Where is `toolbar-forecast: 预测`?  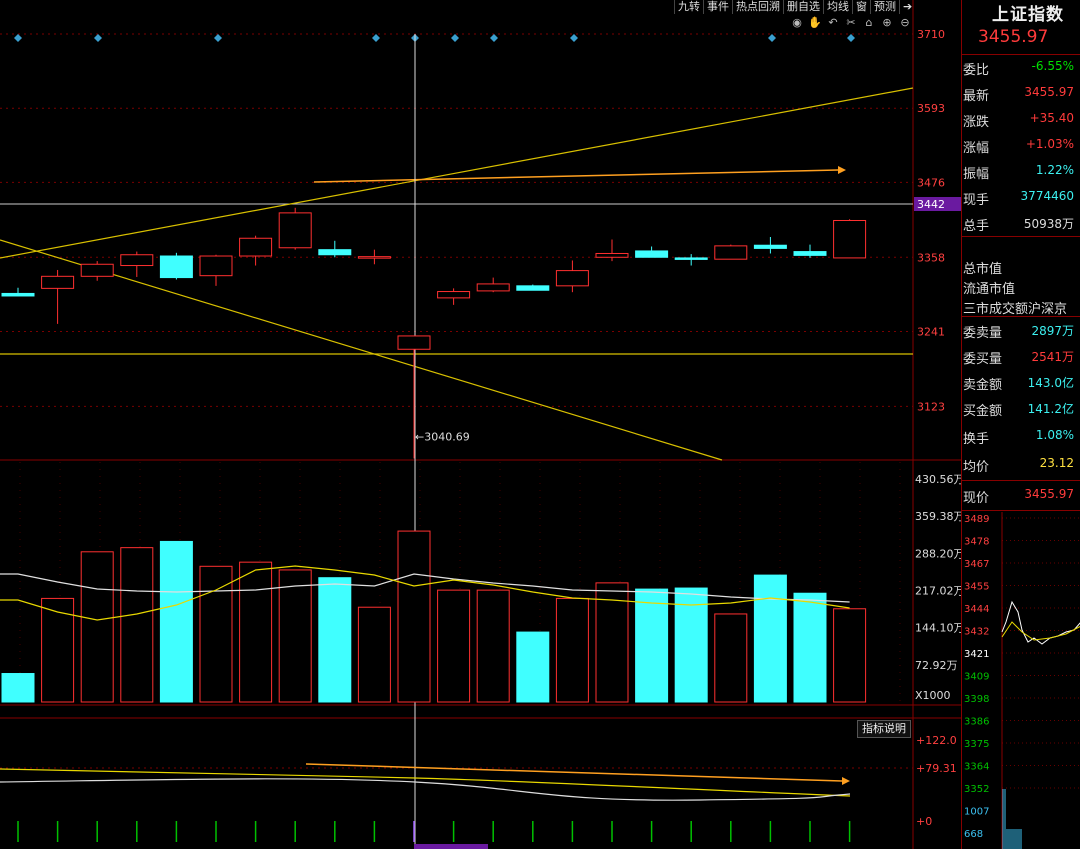 toolbar-forecast: 预测 is located at coordinates (884, 7).